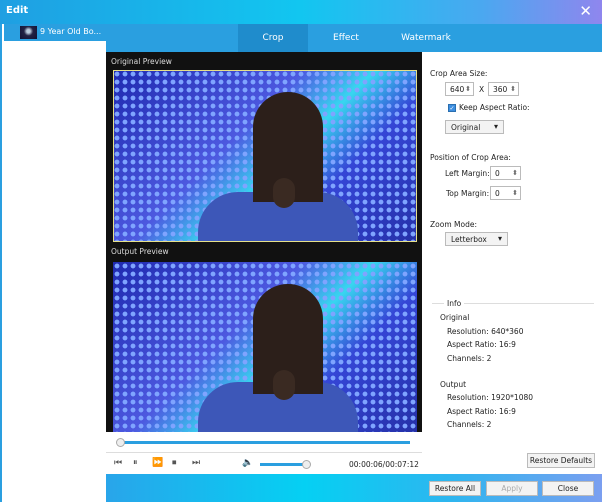 This screenshot has height=502, width=602. Describe the element at coordinates (481, 411) in the screenshot. I see `output-aspect-ratio: Aspect Ratio: 16:9` at that location.